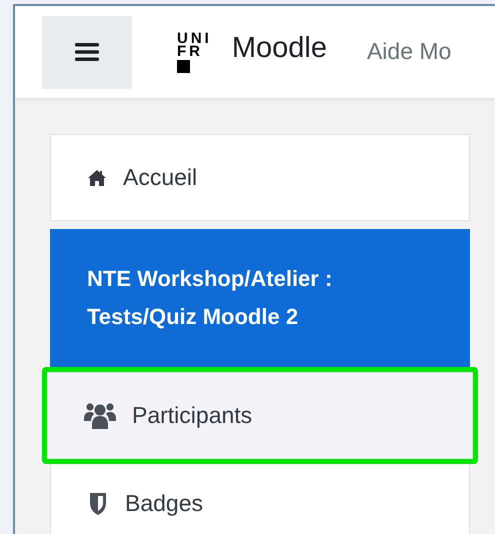 Image resolution: width=495 pixels, height=534 pixels. I want to click on menu-icon, so click(87, 52).